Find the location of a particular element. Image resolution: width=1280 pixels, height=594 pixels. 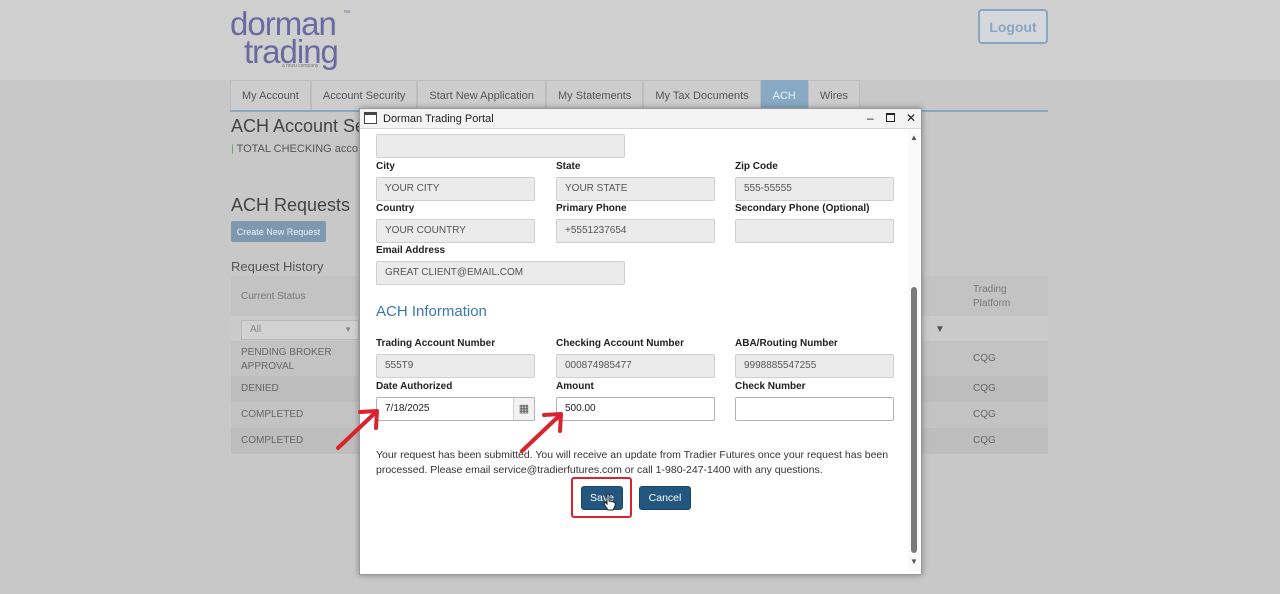

tab-my-tax-documents: My Tax Documents is located at coordinates (702, 95).